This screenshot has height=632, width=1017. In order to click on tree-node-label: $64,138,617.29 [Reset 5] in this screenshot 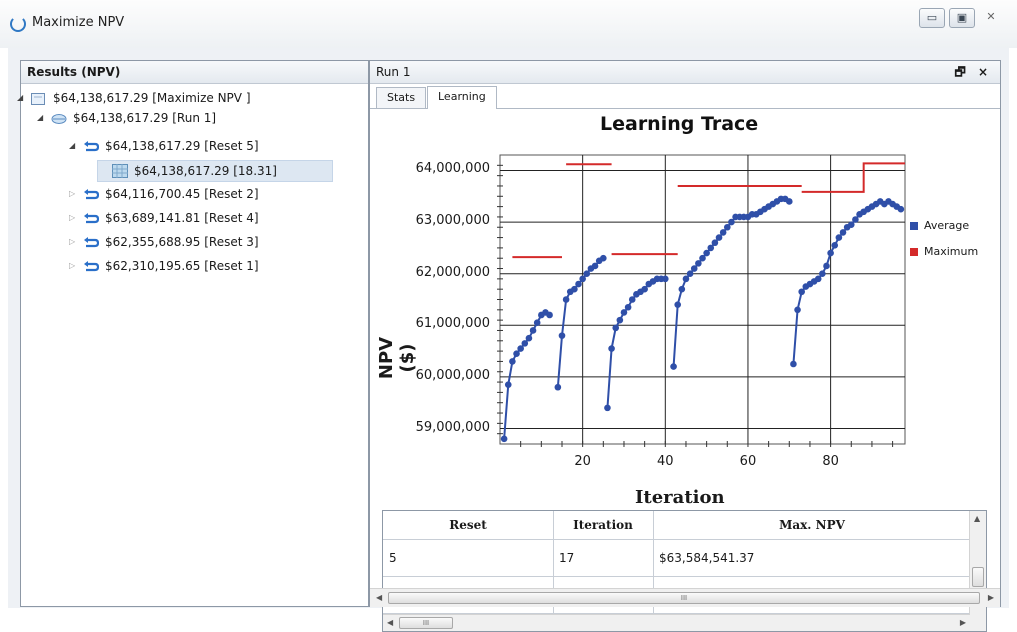, I will do `click(182, 146)`.